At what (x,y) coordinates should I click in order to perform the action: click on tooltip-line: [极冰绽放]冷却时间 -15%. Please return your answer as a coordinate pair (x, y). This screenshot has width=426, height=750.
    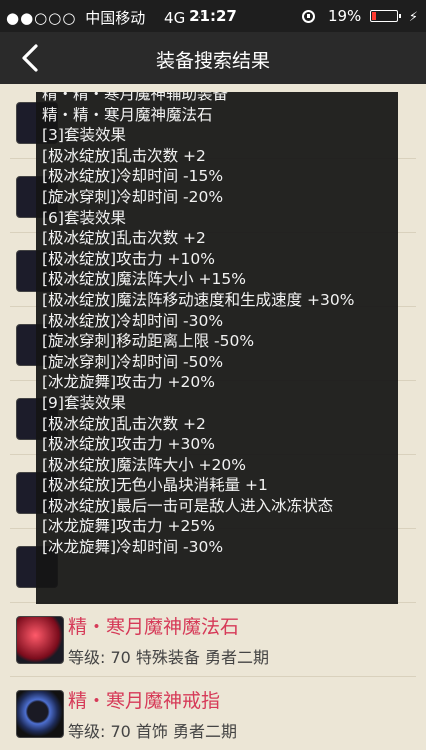
    Looking at the image, I should click on (133, 176).